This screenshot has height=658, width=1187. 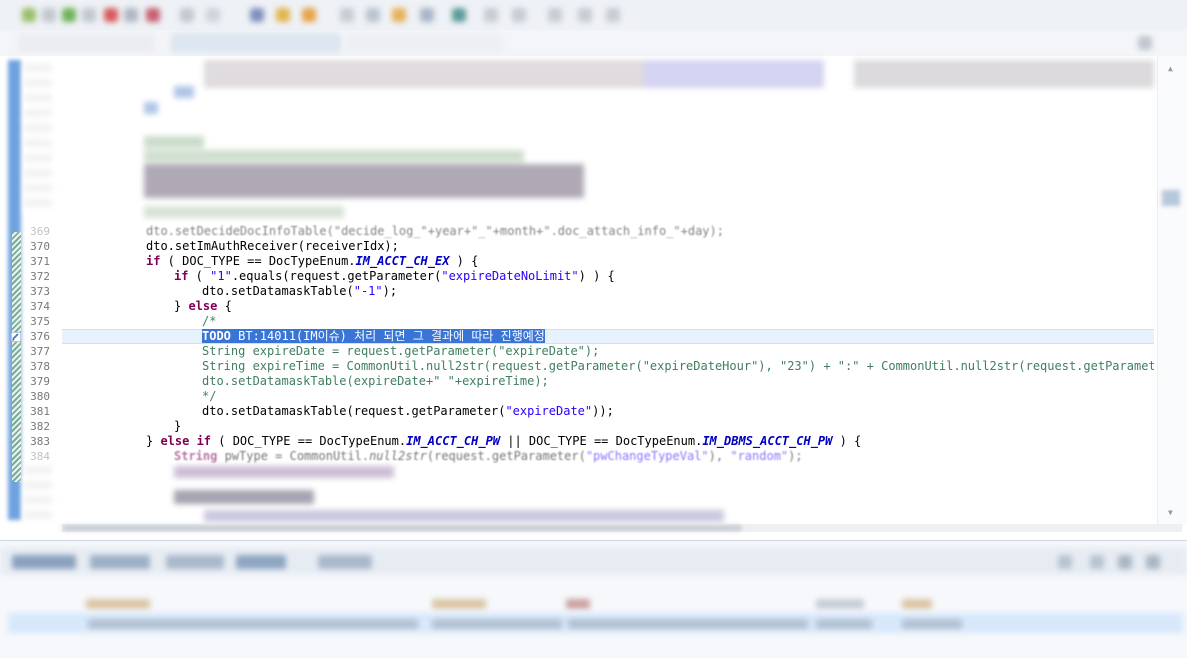 What do you see at coordinates (402, 528) in the screenshot?
I see `scrollbar-thumb` at bounding box center [402, 528].